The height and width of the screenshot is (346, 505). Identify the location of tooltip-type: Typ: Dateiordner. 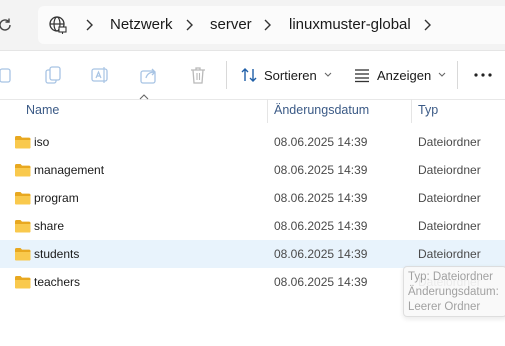
(451, 277).